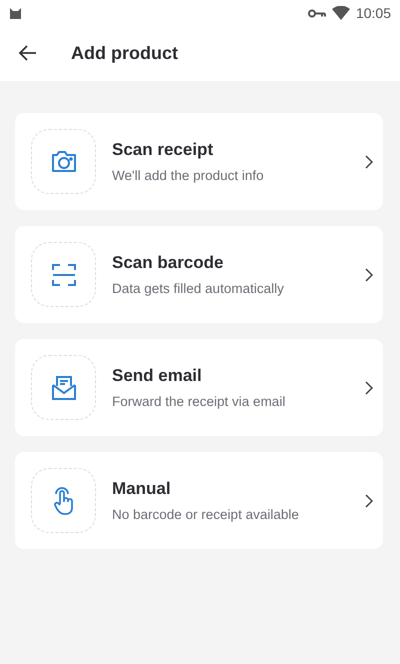 Image resolution: width=400 pixels, height=664 pixels. Describe the element at coordinates (199, 500) in the screenshot. I see `option-card: Manual No barcode or receipt available` at that location.